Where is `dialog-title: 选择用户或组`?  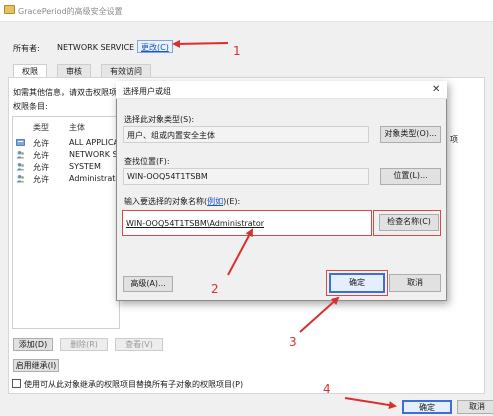
dialog-title: 选择用户或组 is located at coordinates (147, 91).